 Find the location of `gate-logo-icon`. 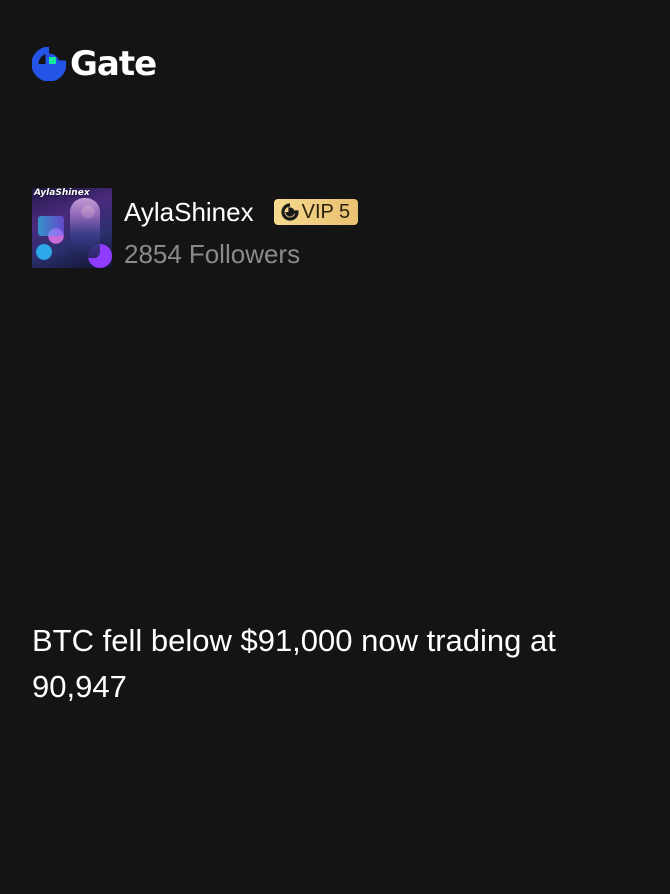

gate-logo-icon is located at coordinates (49, 64).